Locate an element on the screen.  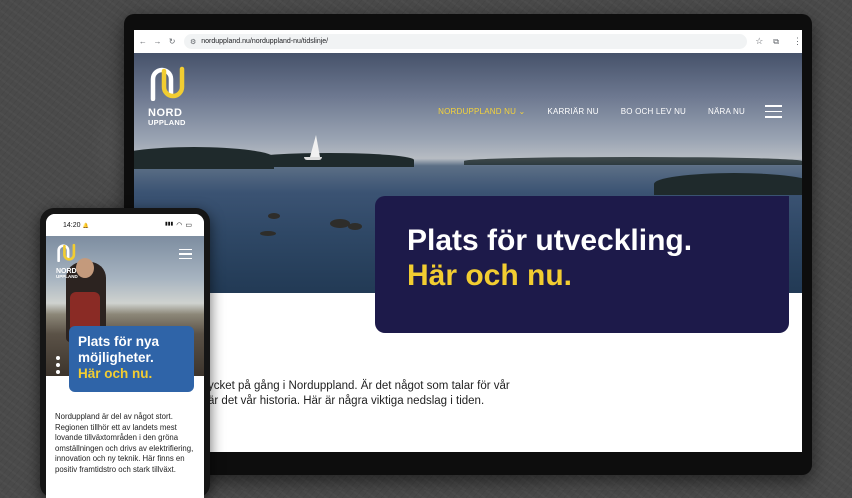
browser-menu-icon: ⋮ is located at coordinates (797, 41).